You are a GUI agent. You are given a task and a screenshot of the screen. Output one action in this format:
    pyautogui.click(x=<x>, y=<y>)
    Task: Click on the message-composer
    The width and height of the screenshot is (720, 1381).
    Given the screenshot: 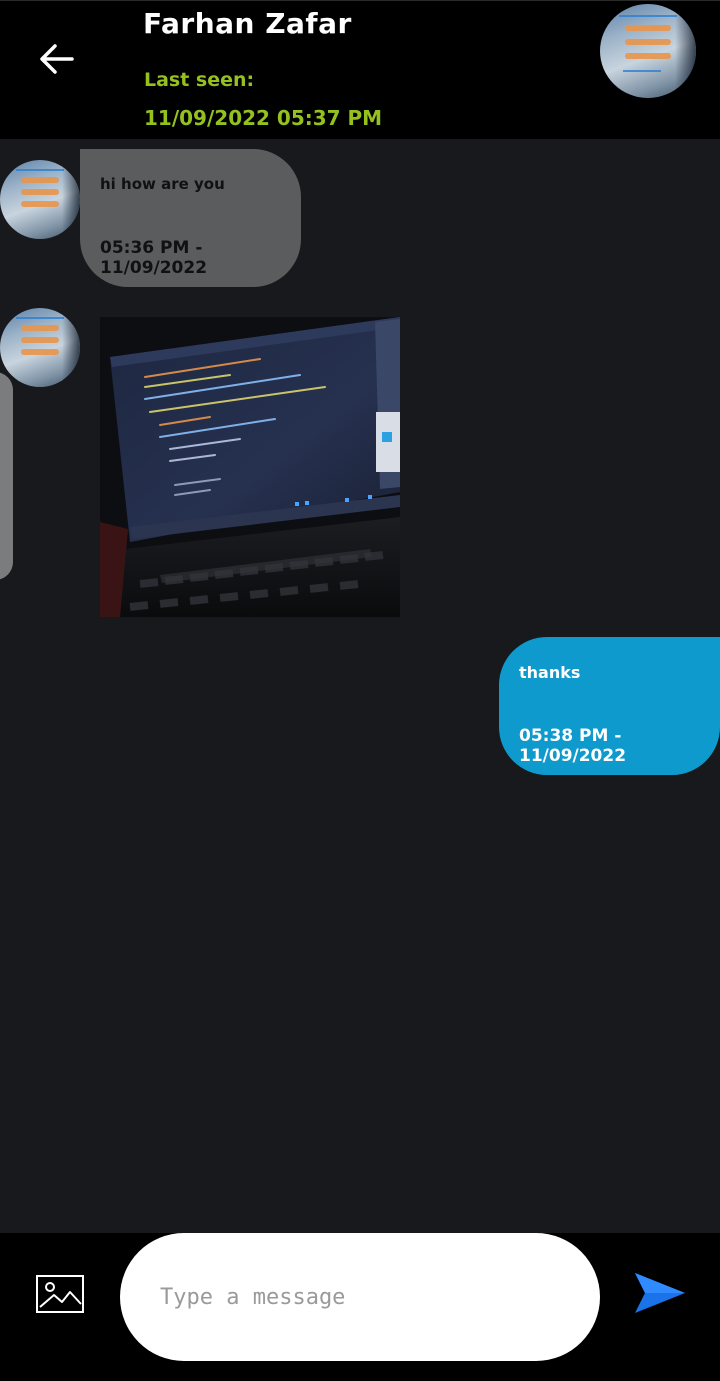 What is the action you would take?
    pyautogui.click(x=360, y=1307)
    